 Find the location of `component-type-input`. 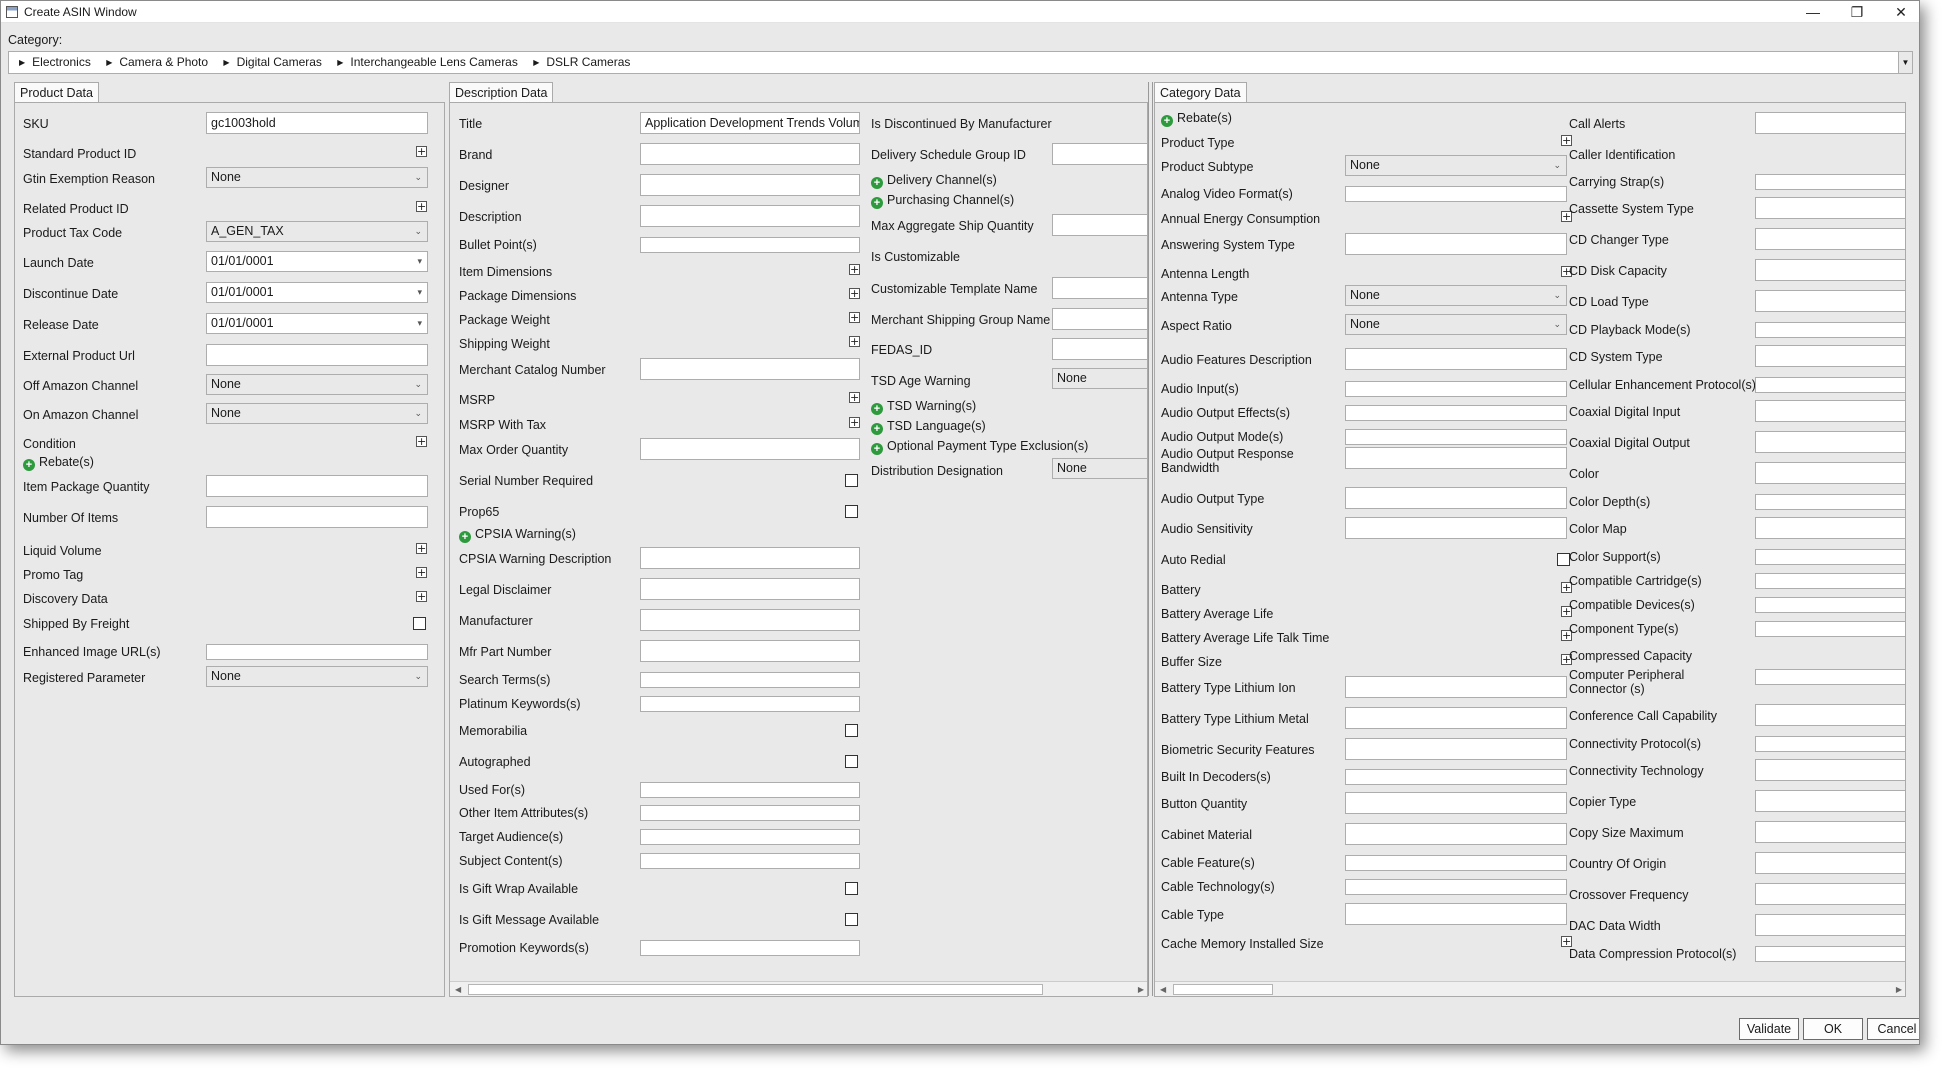

component-type-input is located at coordinates (1830, 629).